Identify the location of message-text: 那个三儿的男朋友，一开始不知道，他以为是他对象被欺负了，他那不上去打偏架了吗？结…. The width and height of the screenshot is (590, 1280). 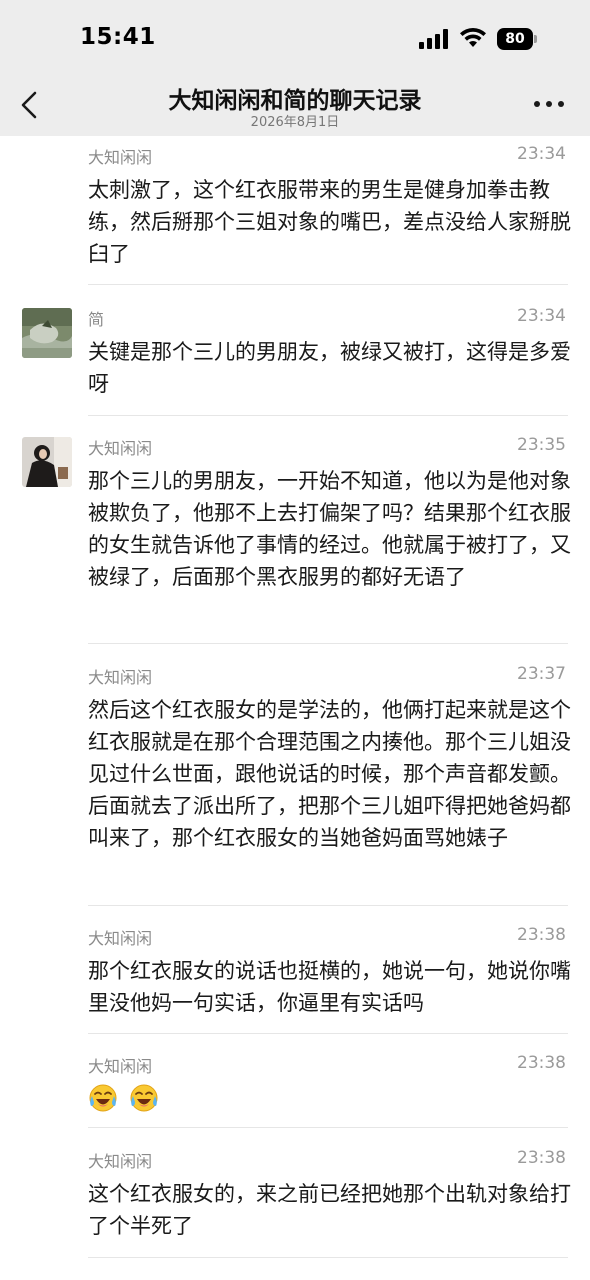
(329, 529).